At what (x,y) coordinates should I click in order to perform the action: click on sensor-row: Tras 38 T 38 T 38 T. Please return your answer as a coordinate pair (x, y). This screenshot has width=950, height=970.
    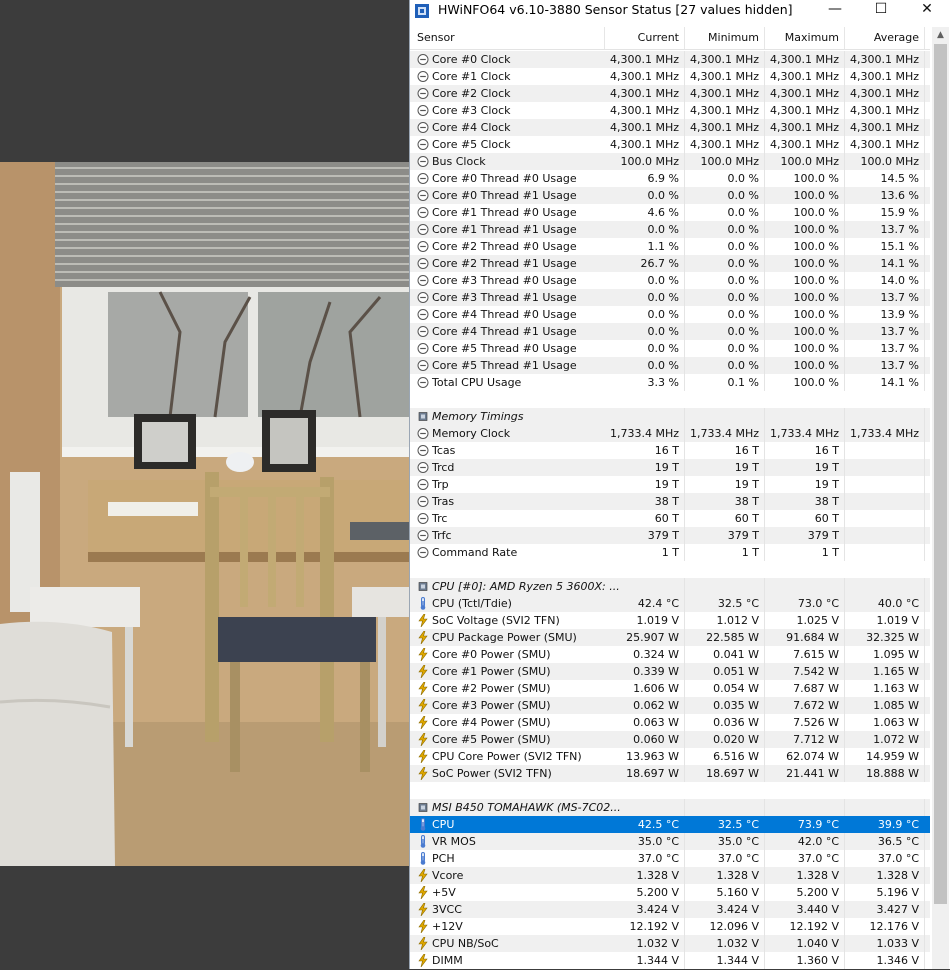
    Looking at the image, I should click on (670, 501).